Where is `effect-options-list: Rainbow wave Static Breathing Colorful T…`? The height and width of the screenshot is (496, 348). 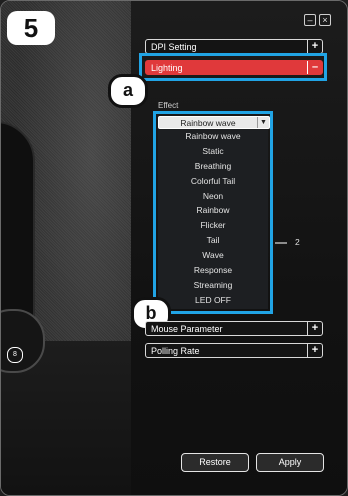 effect-options-list: Rainbow wave Static Breathing Colorful T… is located at coordinates (213, 219).